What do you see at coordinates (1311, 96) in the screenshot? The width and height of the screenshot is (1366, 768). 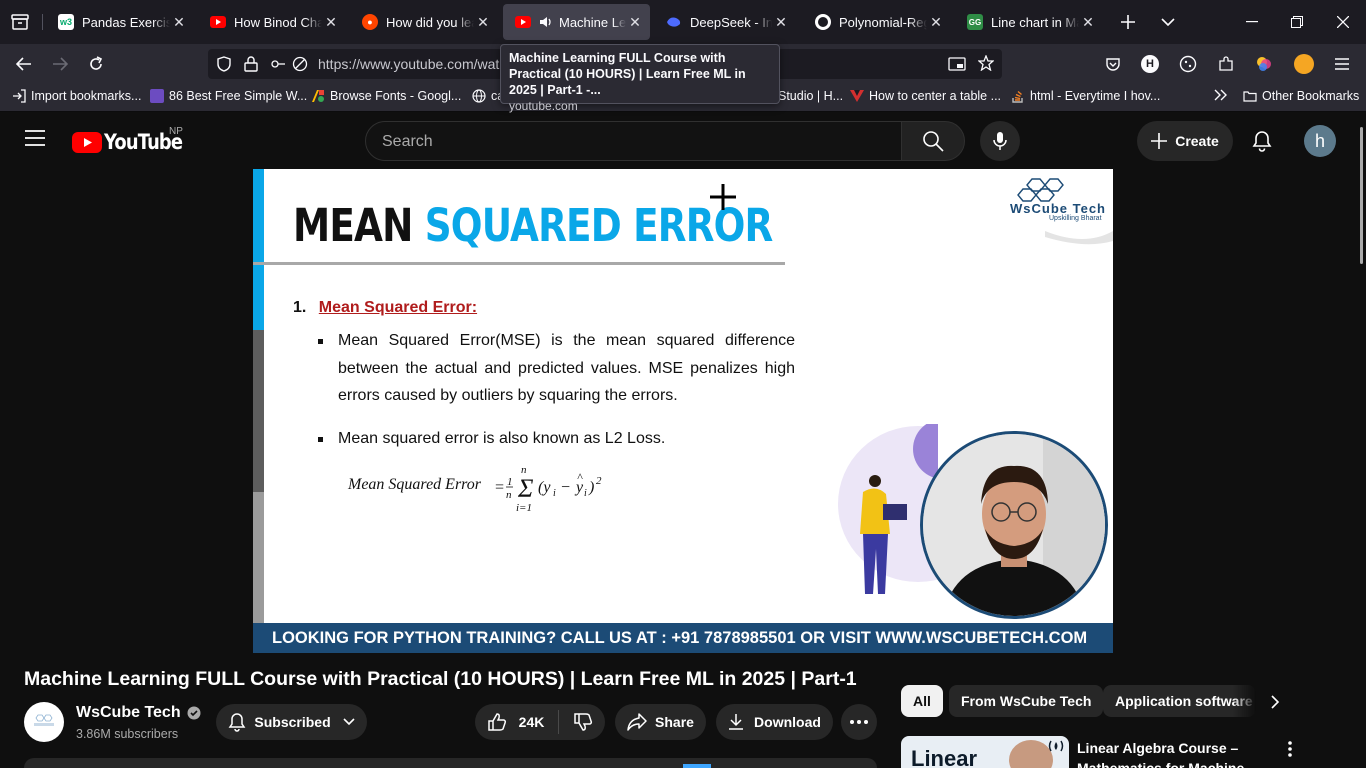 I see `bookmark-label: Other Bookmarks` at bounding box center [1311, 96].